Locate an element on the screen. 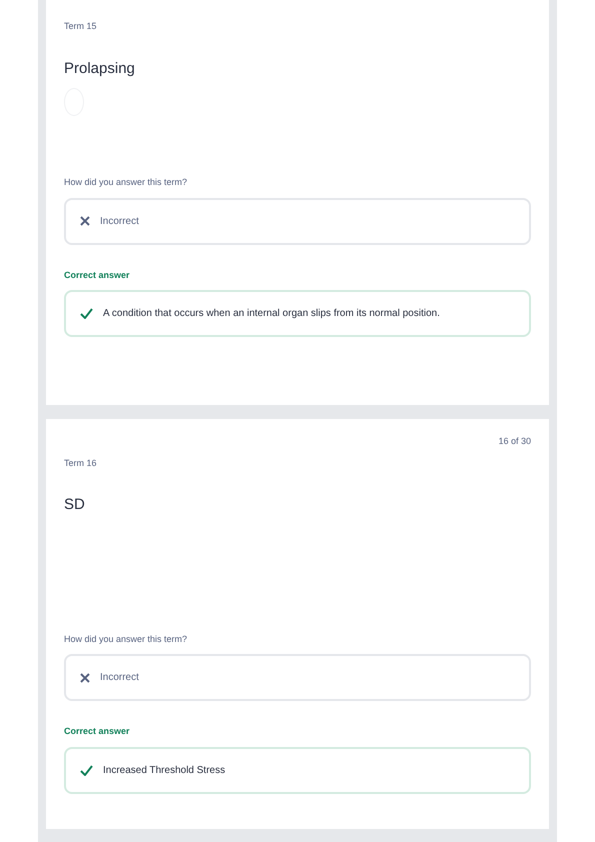 The height and width of the screenshot is (842, 595). term-text: SD is located at coordinates (75, 505).